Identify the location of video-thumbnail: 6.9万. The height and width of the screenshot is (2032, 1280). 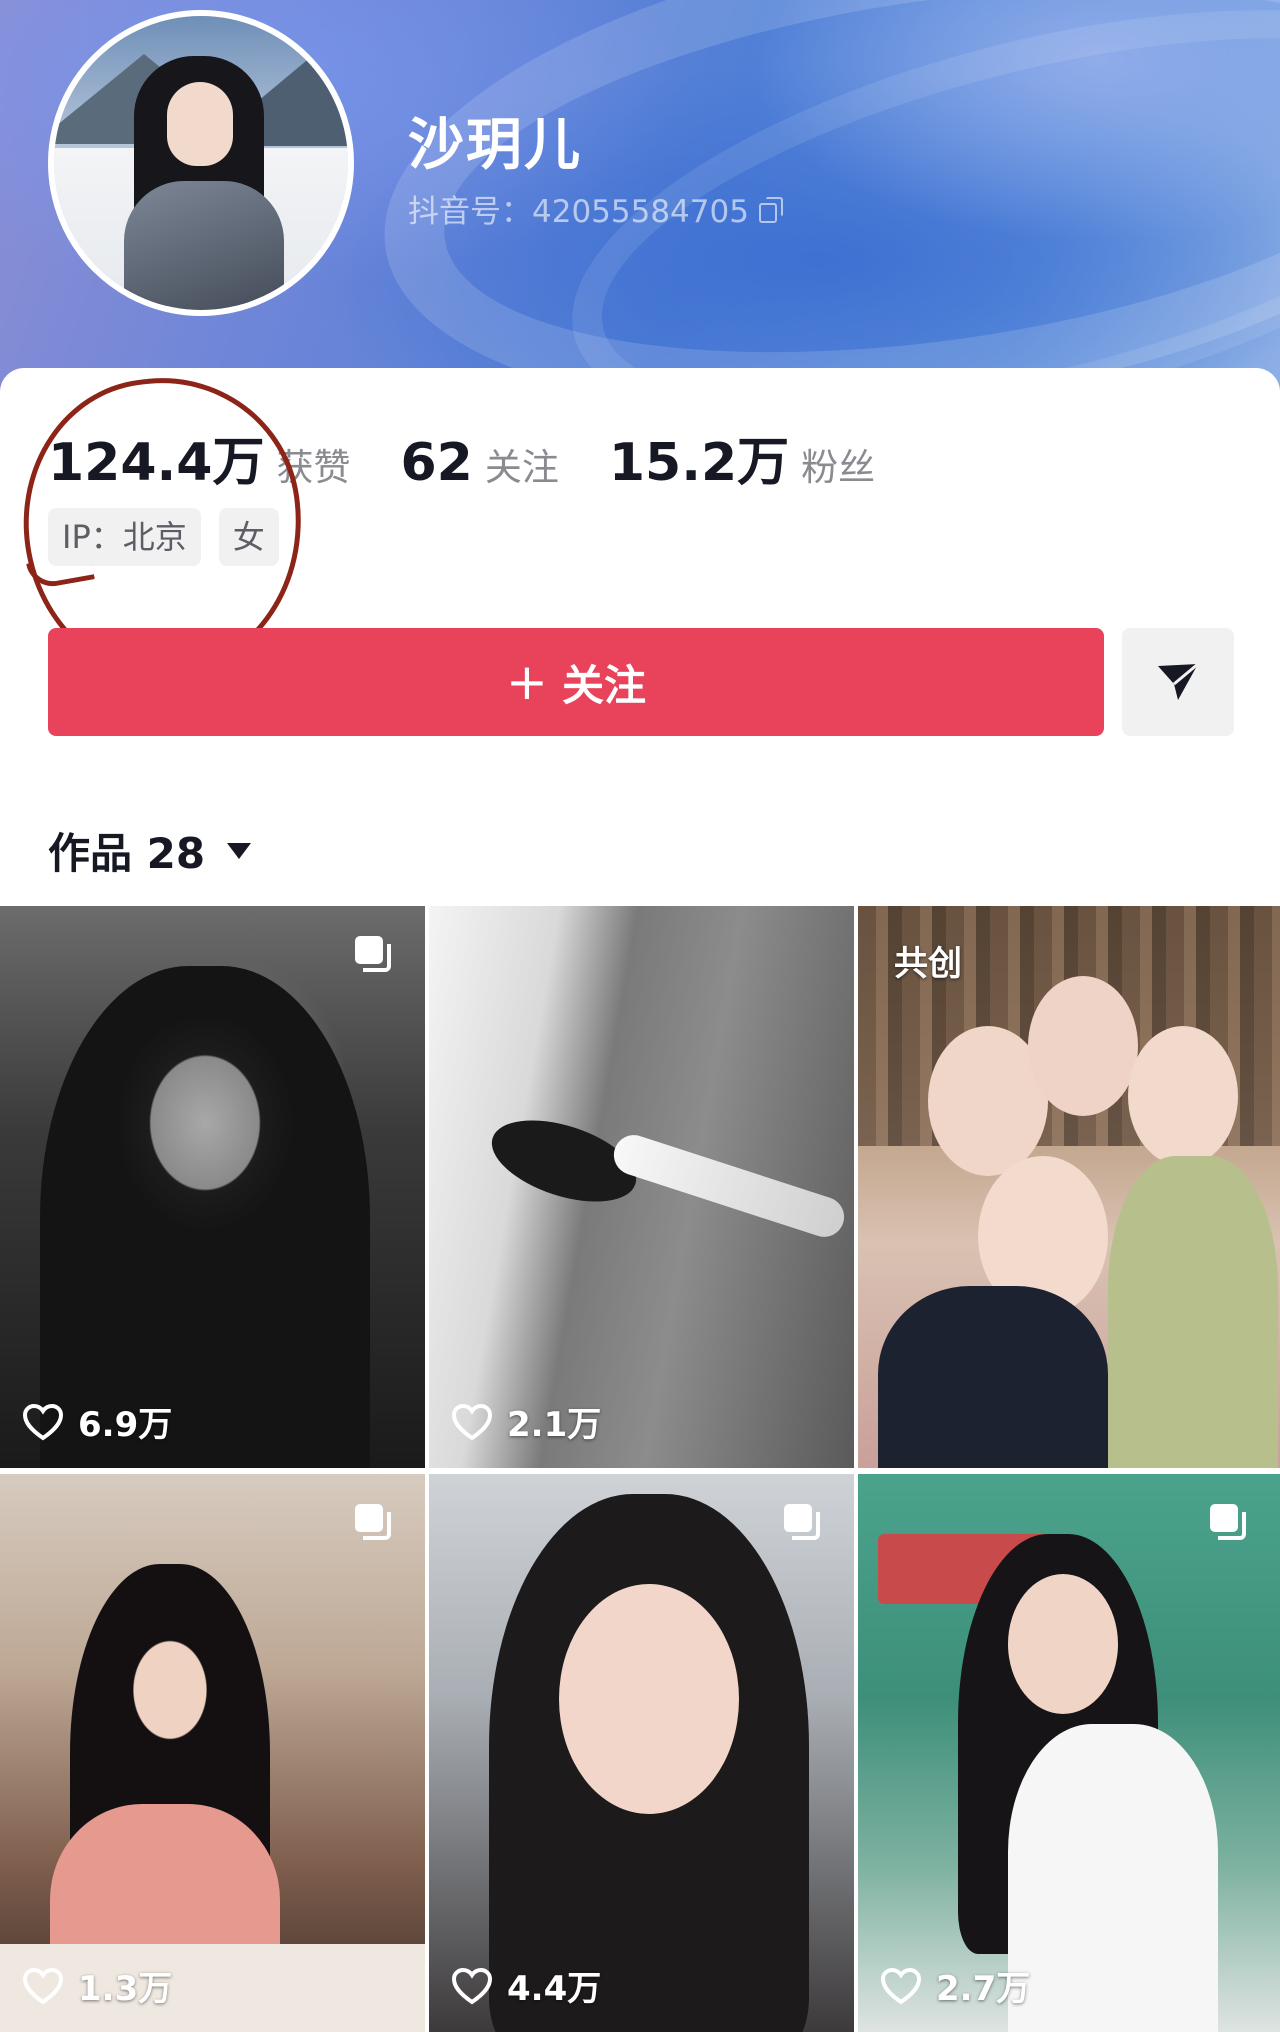
(212, 1187).